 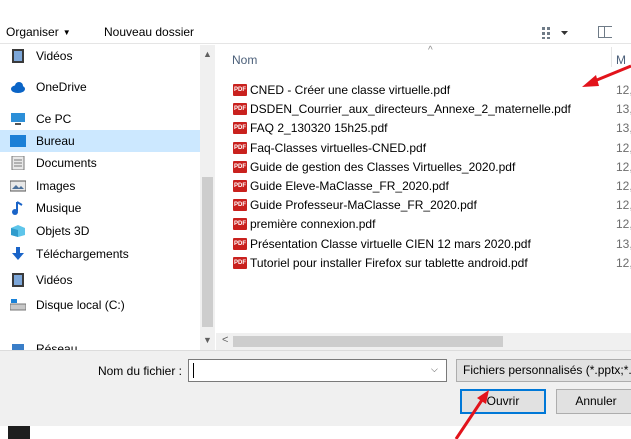 What do you see at coordinates (207, 252) in the screenshot?
I see `nav-scroll-thumb` at bounding box center [207, 252].